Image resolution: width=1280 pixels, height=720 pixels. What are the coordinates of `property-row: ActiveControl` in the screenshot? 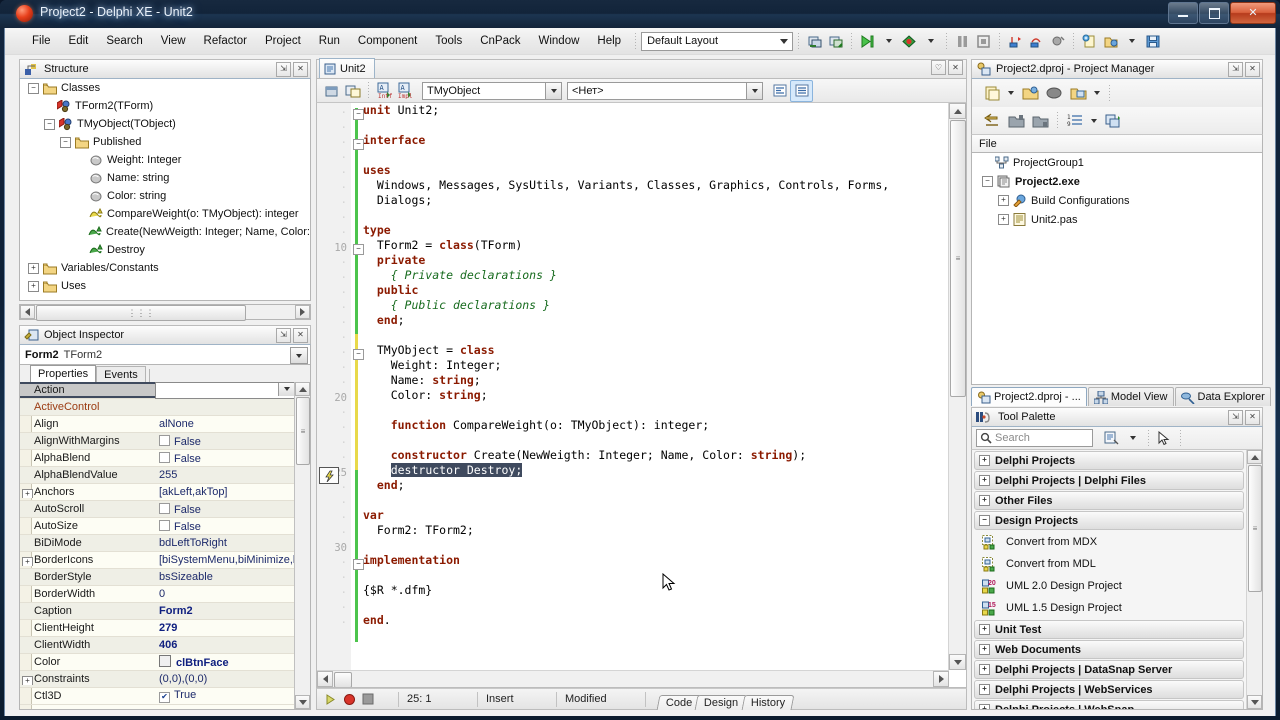 It's located at (157, 407).